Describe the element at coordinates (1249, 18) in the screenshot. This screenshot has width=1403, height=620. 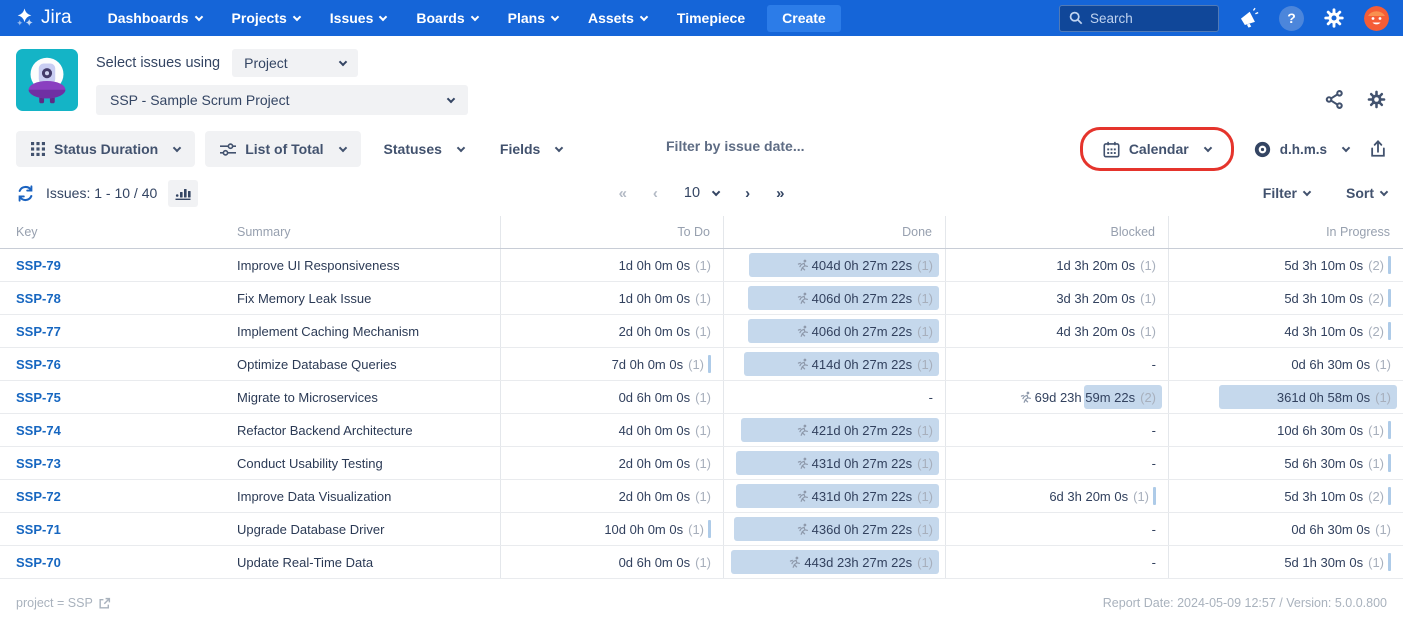
I see `announcement-icon` at that location.